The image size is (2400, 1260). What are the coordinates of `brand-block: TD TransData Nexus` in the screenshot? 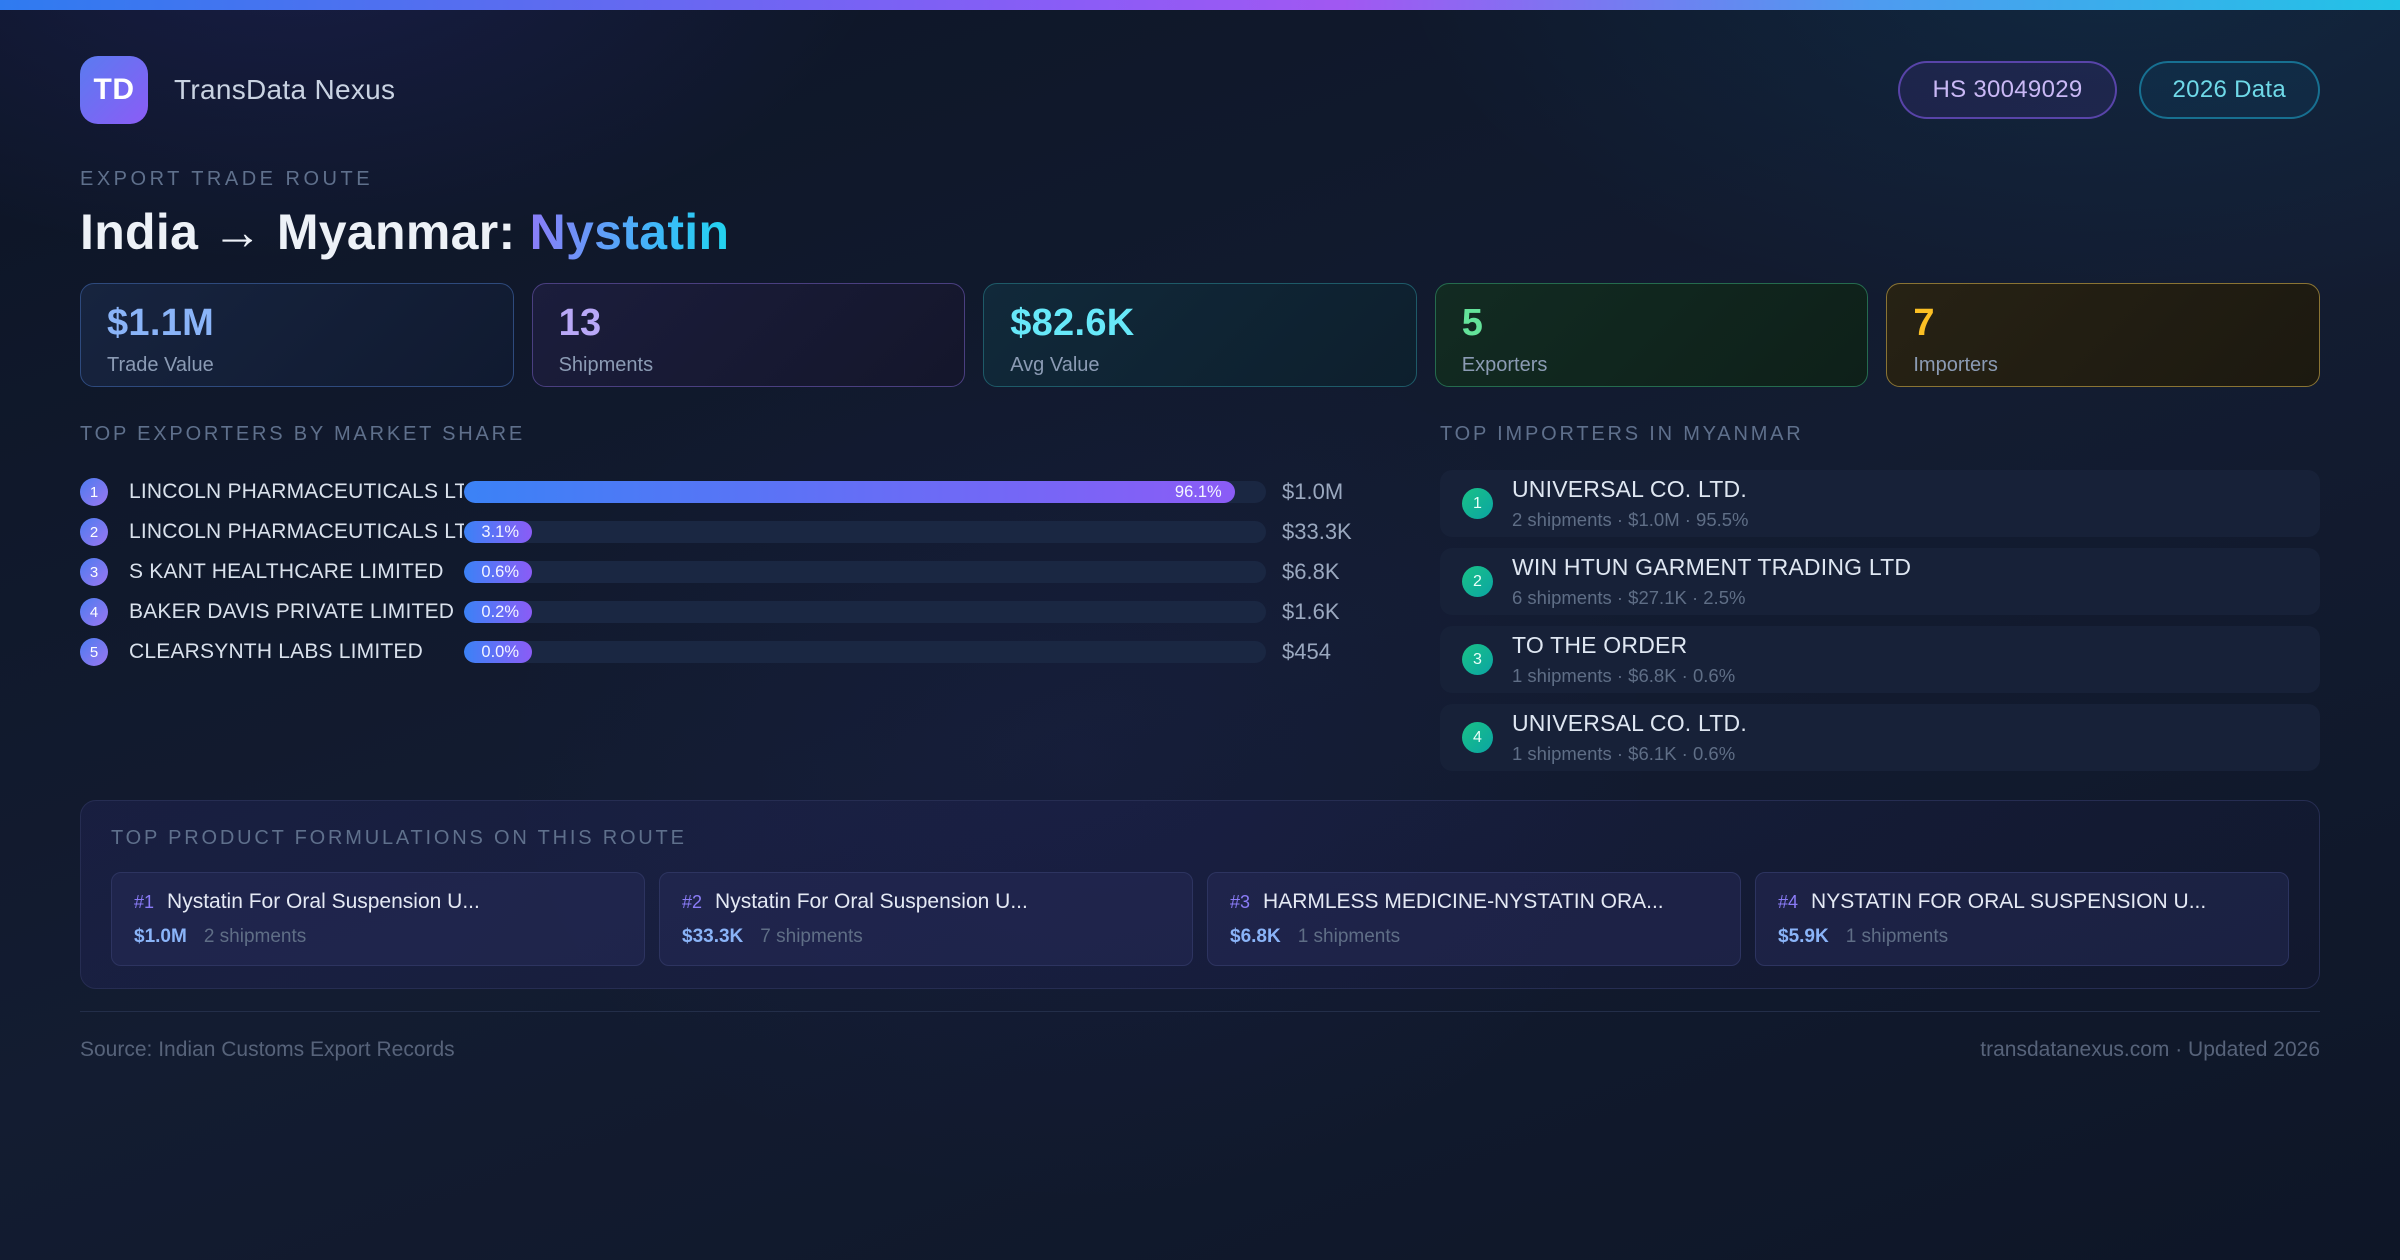 It's located at (237, 90).